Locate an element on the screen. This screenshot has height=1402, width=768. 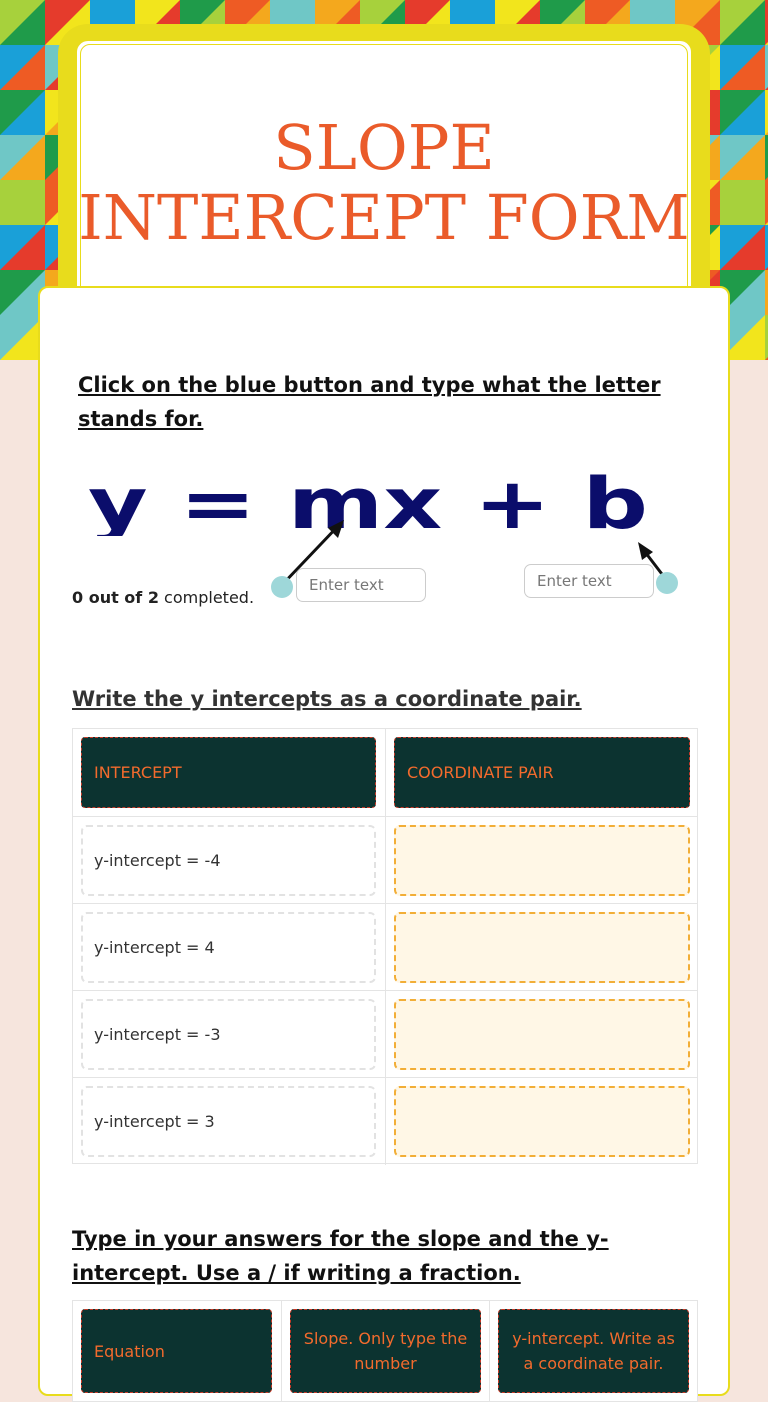
progress-count: 0 out of 2 is located at coordinates (115, 597).